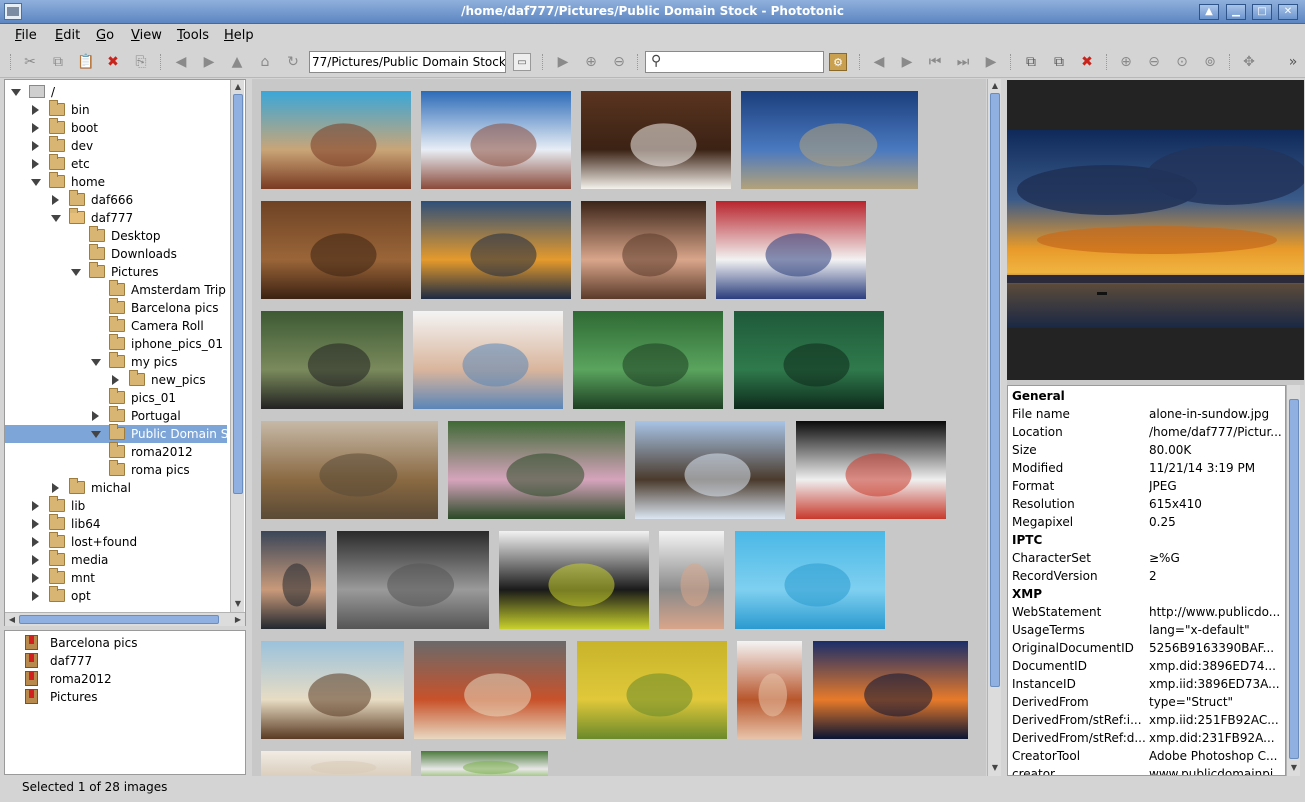 The width and height of the screenshot is (1305, 802). Describe the element at coordinates (118, 109) in the screenshot. I see `tree-item-bin: bin` at that location.